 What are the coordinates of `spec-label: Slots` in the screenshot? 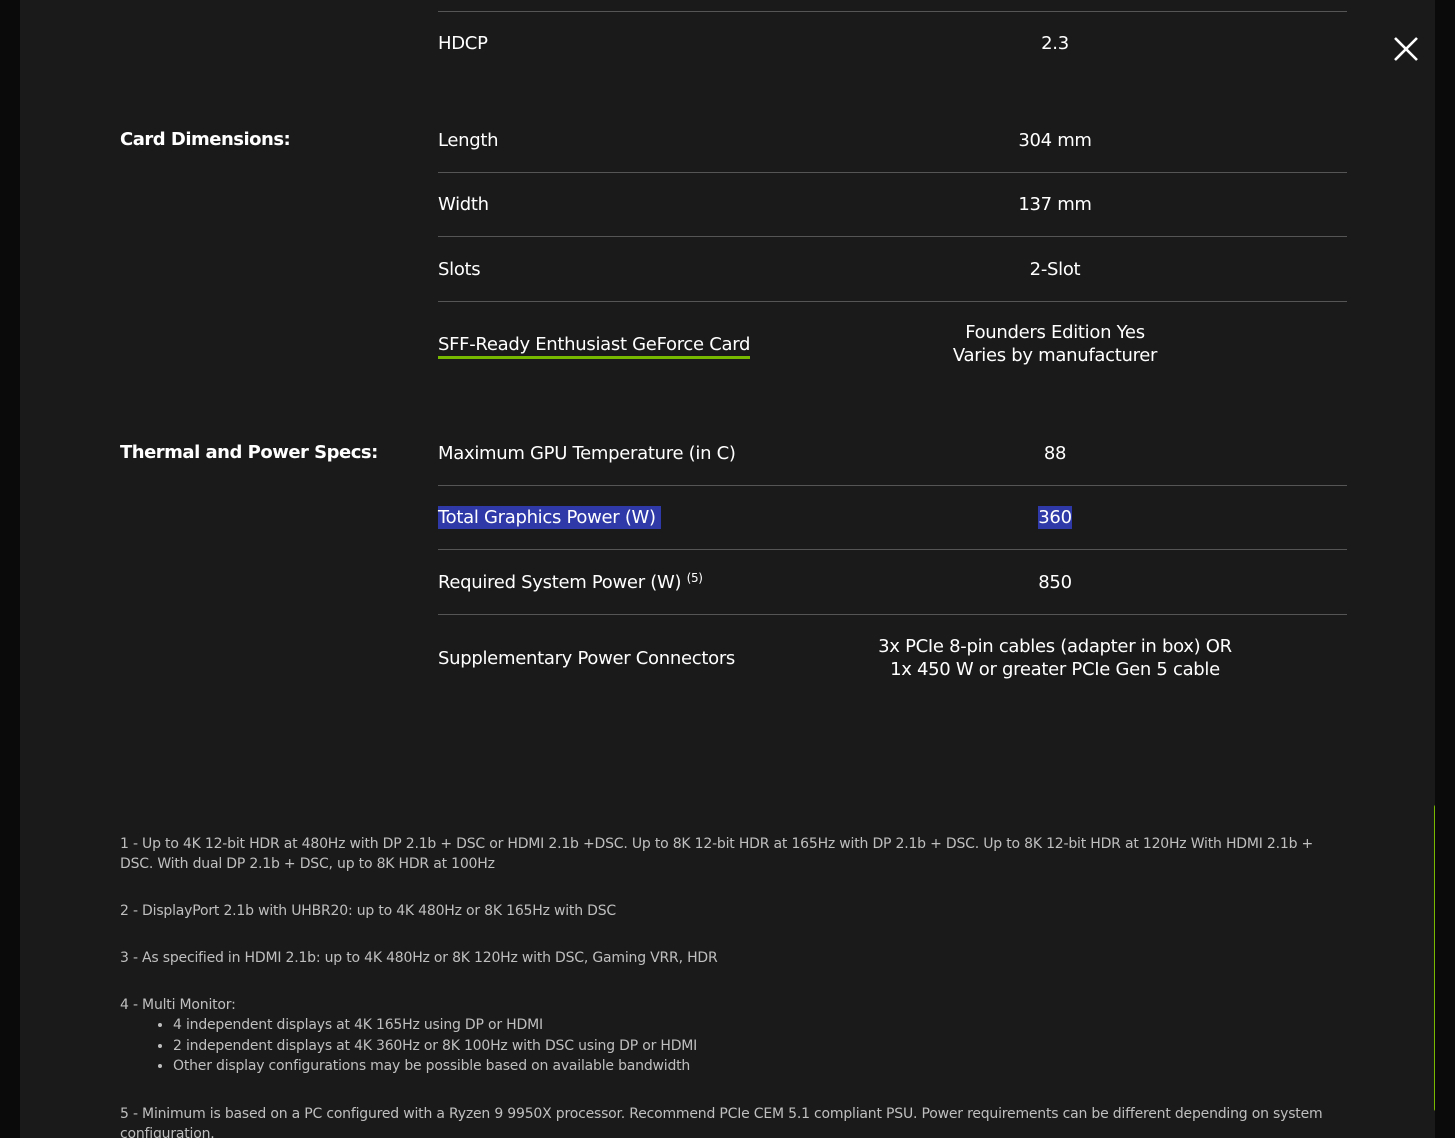 It's located at (459, 269).